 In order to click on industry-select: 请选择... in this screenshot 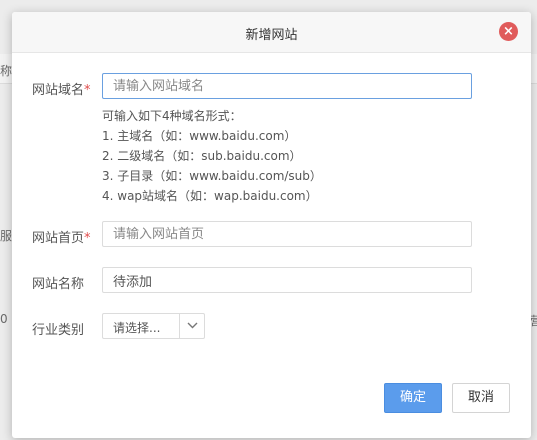, I will do `click(153, 326)`.